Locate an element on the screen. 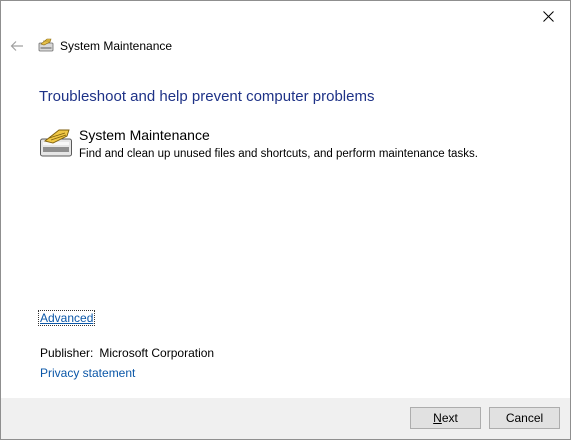 The height and width of the screenshot is (440, 571). window-title: System Maintenance is located at coordinates (116, 46).